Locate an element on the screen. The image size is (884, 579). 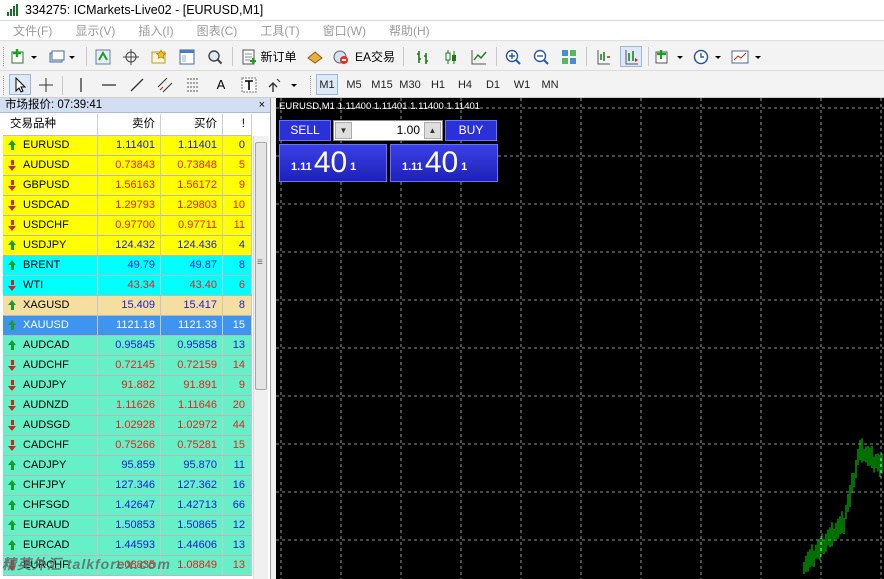
symbol-cell: GBPUSD is located at coordinates (50, 185).